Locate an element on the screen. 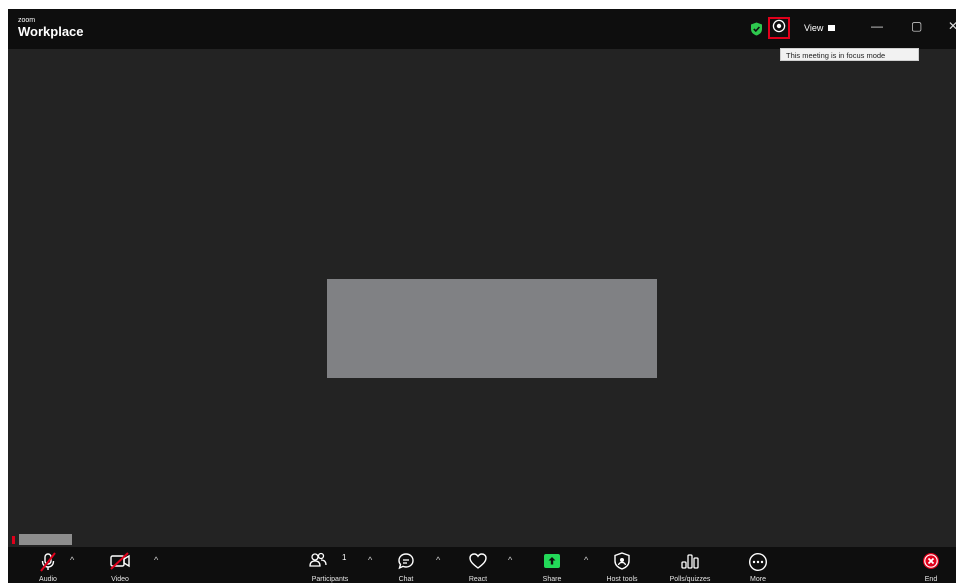 Image resolution: width=956 pixels, height=583 pixels. maximize-icon: ▢ is located at coordinates (916, 26).